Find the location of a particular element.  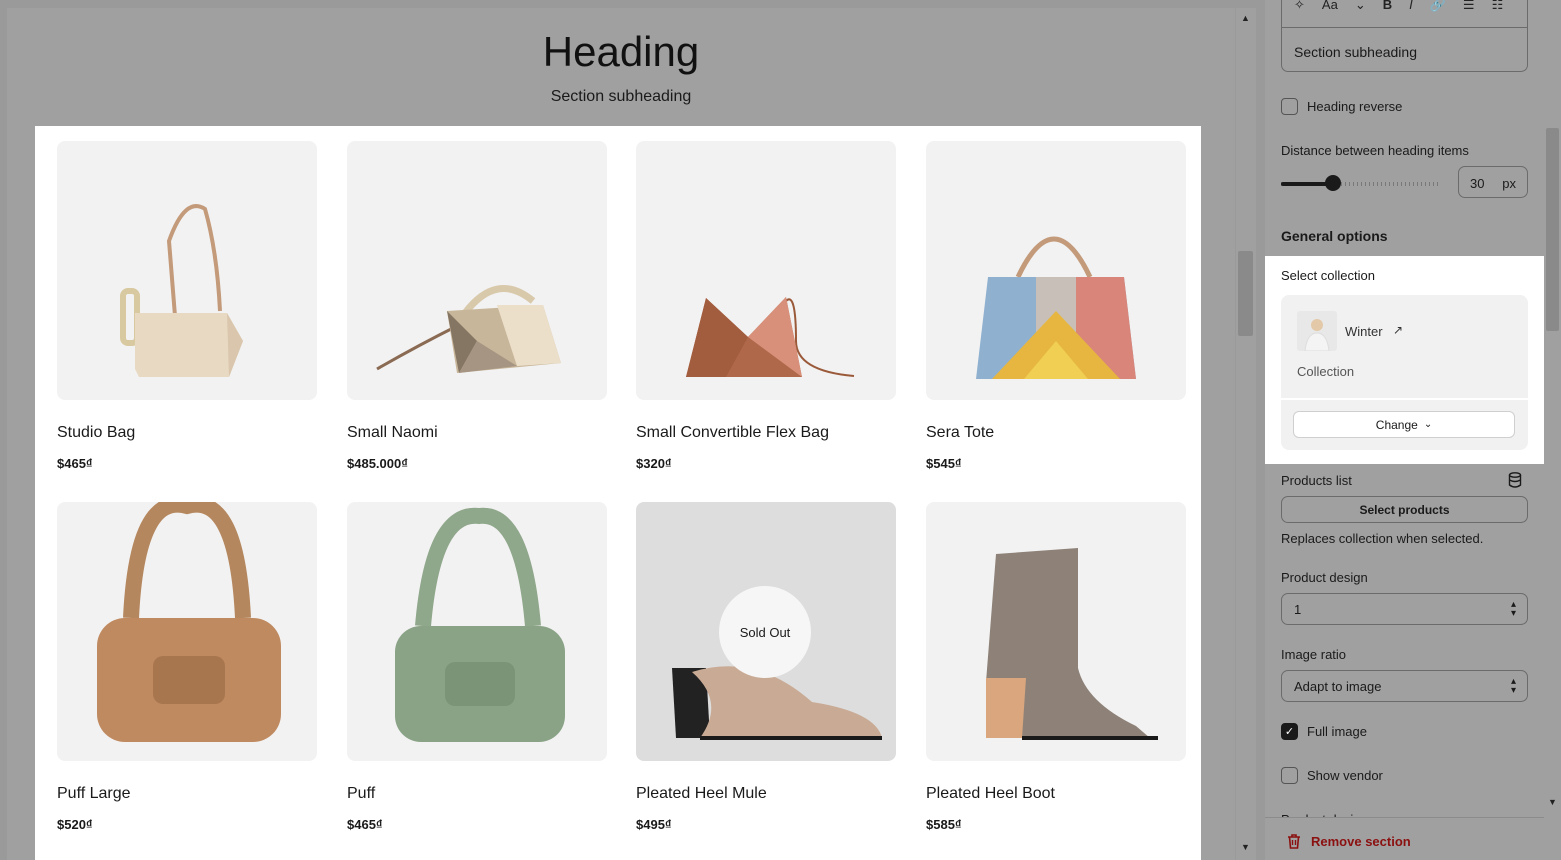

product-title: Studio Bag is located at coordinates (187, 433).